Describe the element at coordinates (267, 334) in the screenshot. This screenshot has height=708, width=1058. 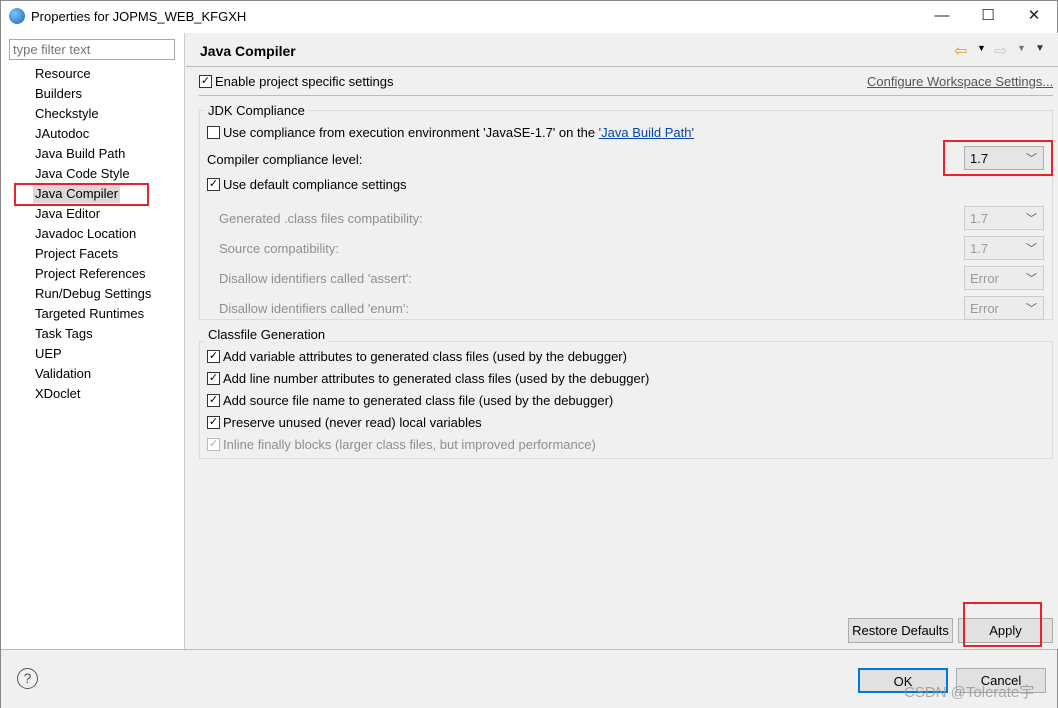
I see `classfile-group-label: Classfile Generation` at that location.